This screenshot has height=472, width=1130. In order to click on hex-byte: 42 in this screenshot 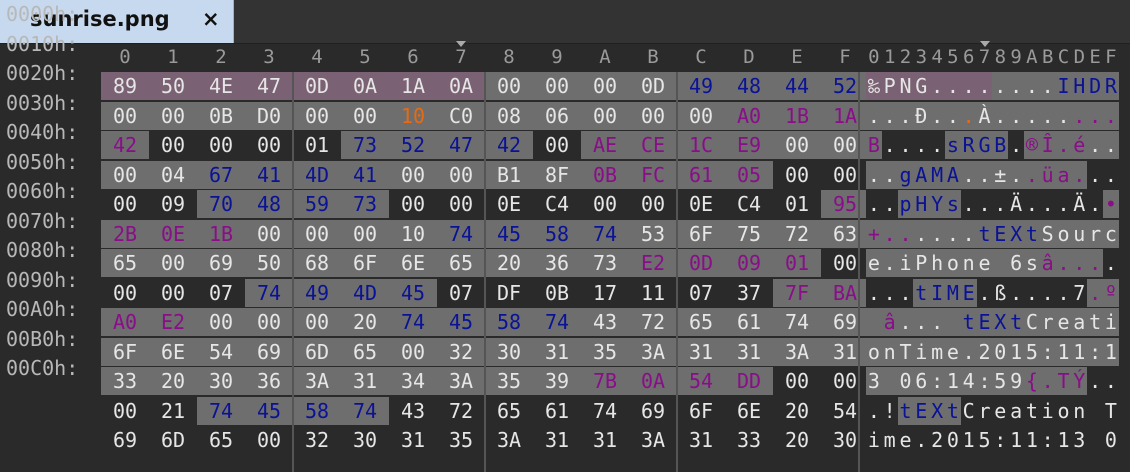, I will do `click(509, 145)`.